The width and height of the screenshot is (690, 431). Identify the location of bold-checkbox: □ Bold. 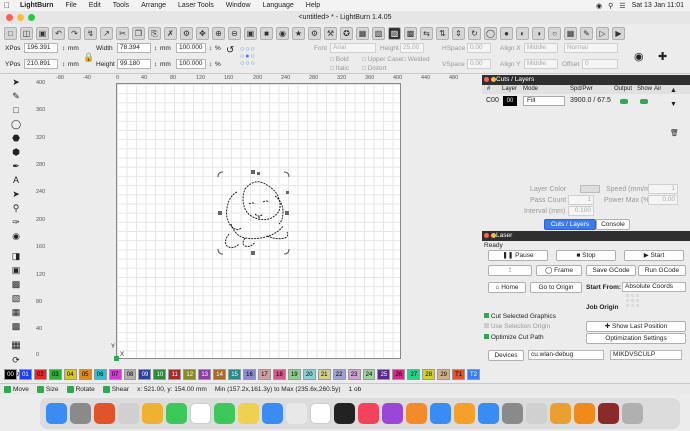
(339, 59).